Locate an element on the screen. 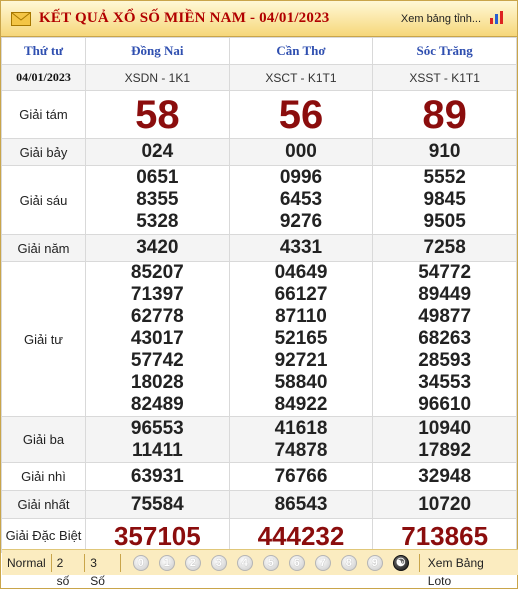 The image size is (520, 589). prize-cell: 0651 8355 5328 is located at coordinates (157, 200).